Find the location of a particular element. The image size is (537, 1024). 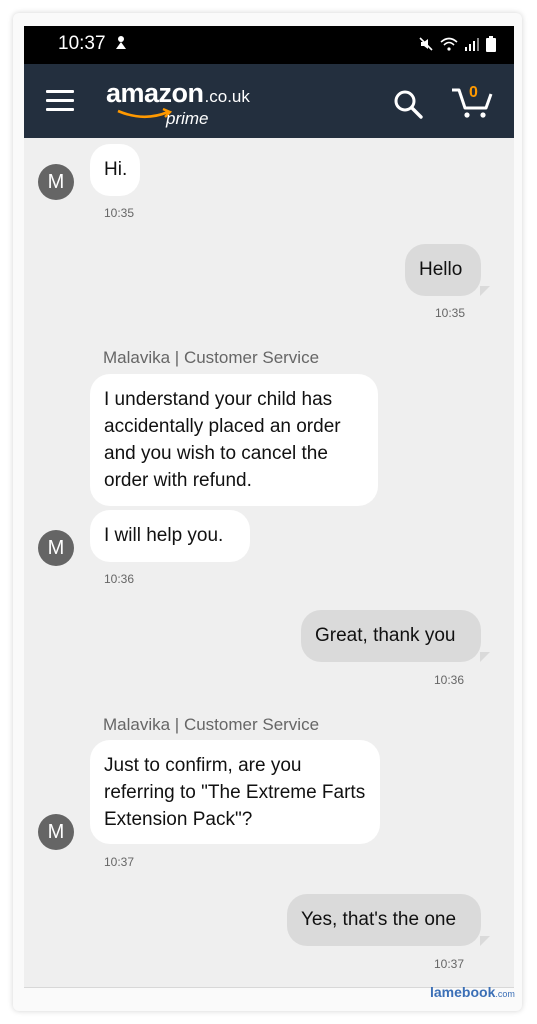

watermark-text: lamebook is located at coordinates (463, 992).